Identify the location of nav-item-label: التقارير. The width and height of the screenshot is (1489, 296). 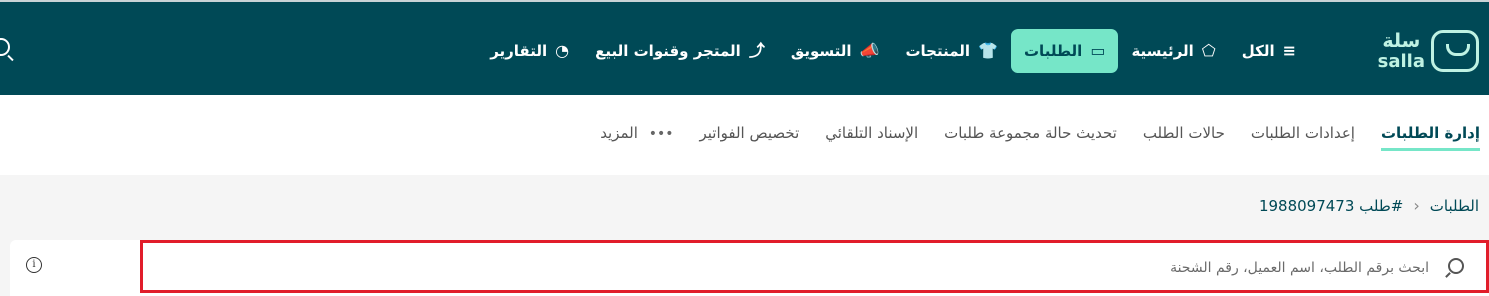
(519, 51).